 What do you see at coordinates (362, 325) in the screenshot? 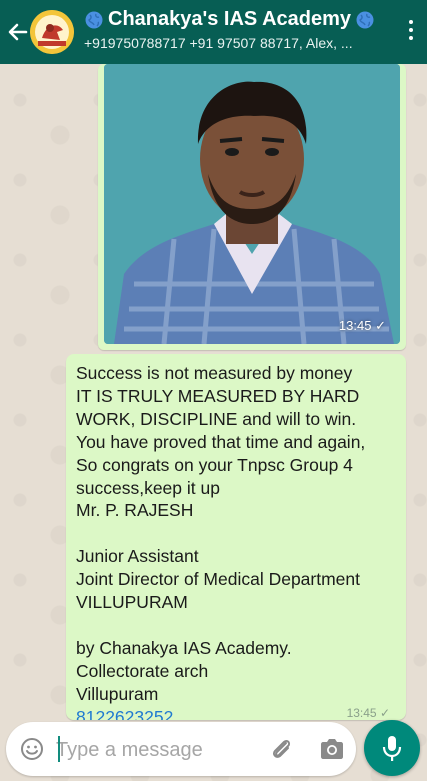
I see `image-timestamp: 13:45 ✓` at bounding box center [362, 325].